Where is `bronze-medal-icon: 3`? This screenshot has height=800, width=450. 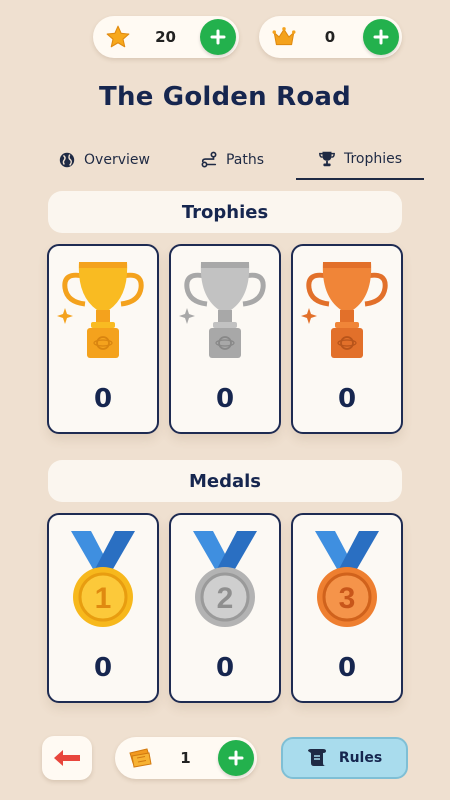 bronze-medal-icon: 3 is located at coordinates (347, 579).